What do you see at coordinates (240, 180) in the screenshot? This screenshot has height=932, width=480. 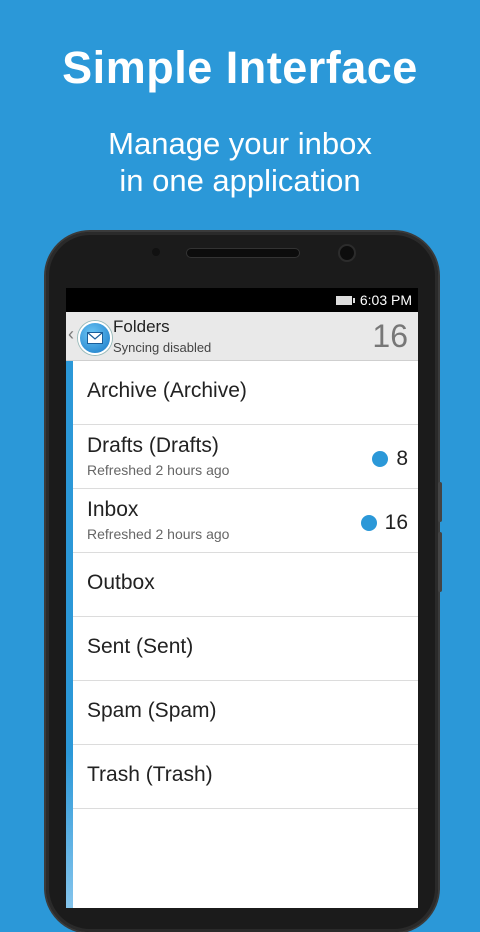 I see `promo-subtitle-line2: in one application` at bounding box center [240, 180].